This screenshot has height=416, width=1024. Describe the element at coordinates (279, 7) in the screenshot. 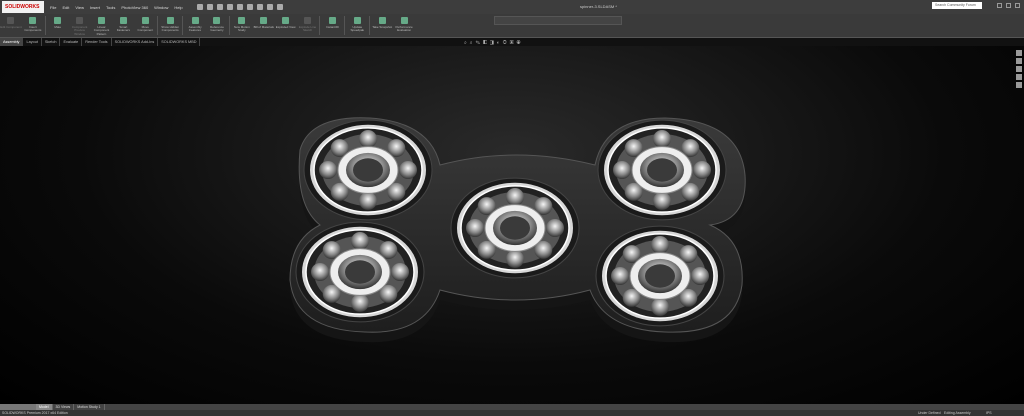

I see `options-gear-icon` at that location.